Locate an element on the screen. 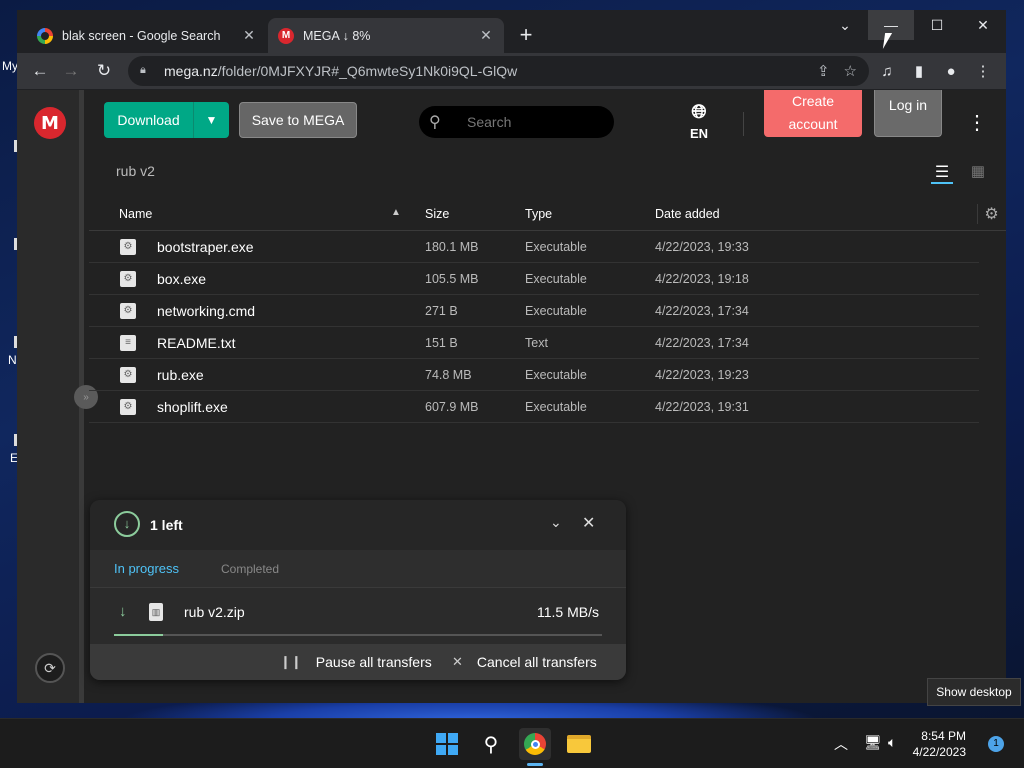 Image resolution: width=1024 pixels, height=768 pixels. create-account-button: Create account is located at coordinates (813, 113).